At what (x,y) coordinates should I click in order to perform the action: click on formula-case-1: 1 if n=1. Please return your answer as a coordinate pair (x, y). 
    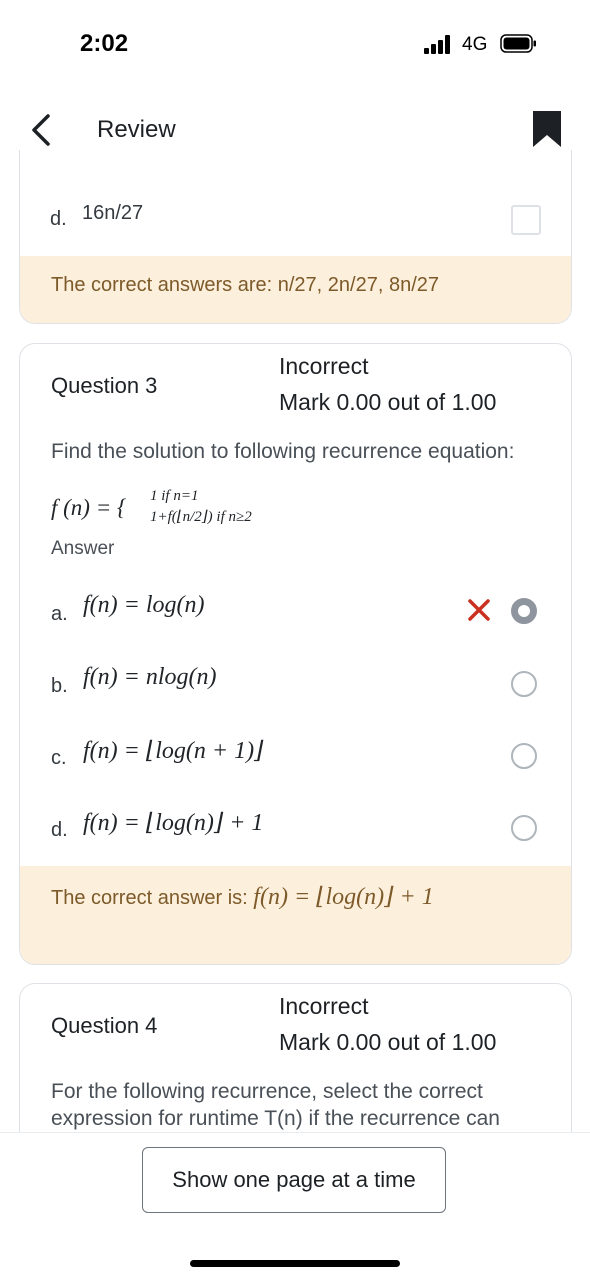
    Looking at the image, I should click on (174, 496).